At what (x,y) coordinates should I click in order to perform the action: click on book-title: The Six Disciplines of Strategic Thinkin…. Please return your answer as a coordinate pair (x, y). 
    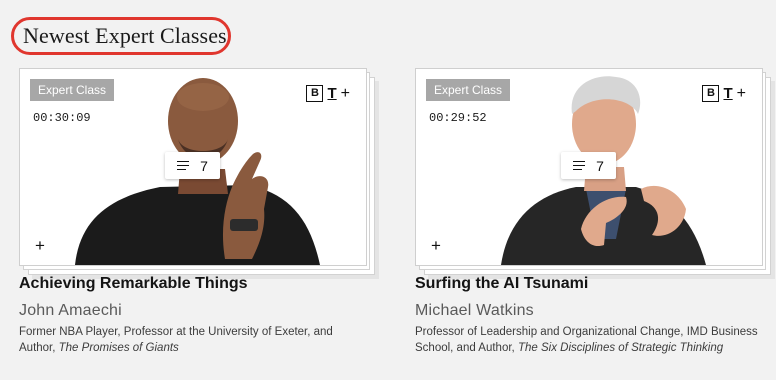
    Looking at the image, I should click on (620, 348).